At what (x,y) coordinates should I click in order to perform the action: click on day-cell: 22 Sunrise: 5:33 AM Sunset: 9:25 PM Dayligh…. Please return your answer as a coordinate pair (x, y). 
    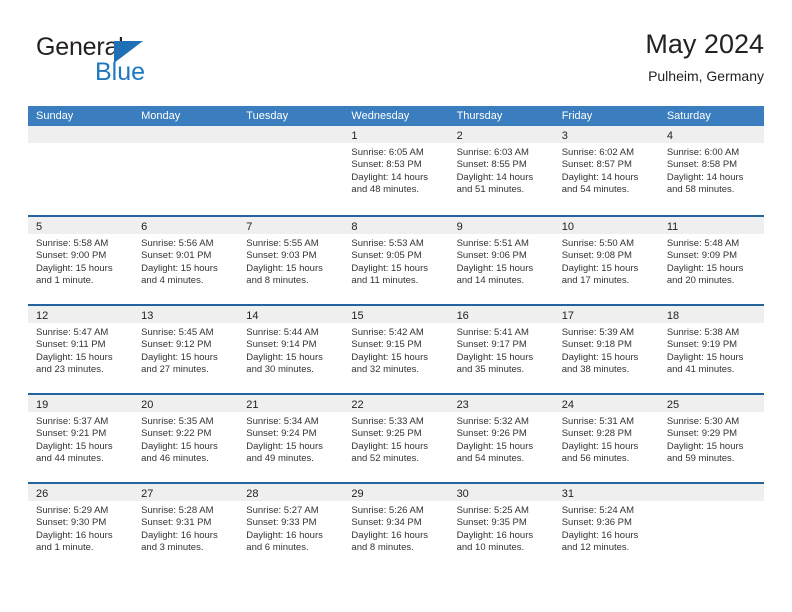
    Looking at the image, I should click on (396, 438).